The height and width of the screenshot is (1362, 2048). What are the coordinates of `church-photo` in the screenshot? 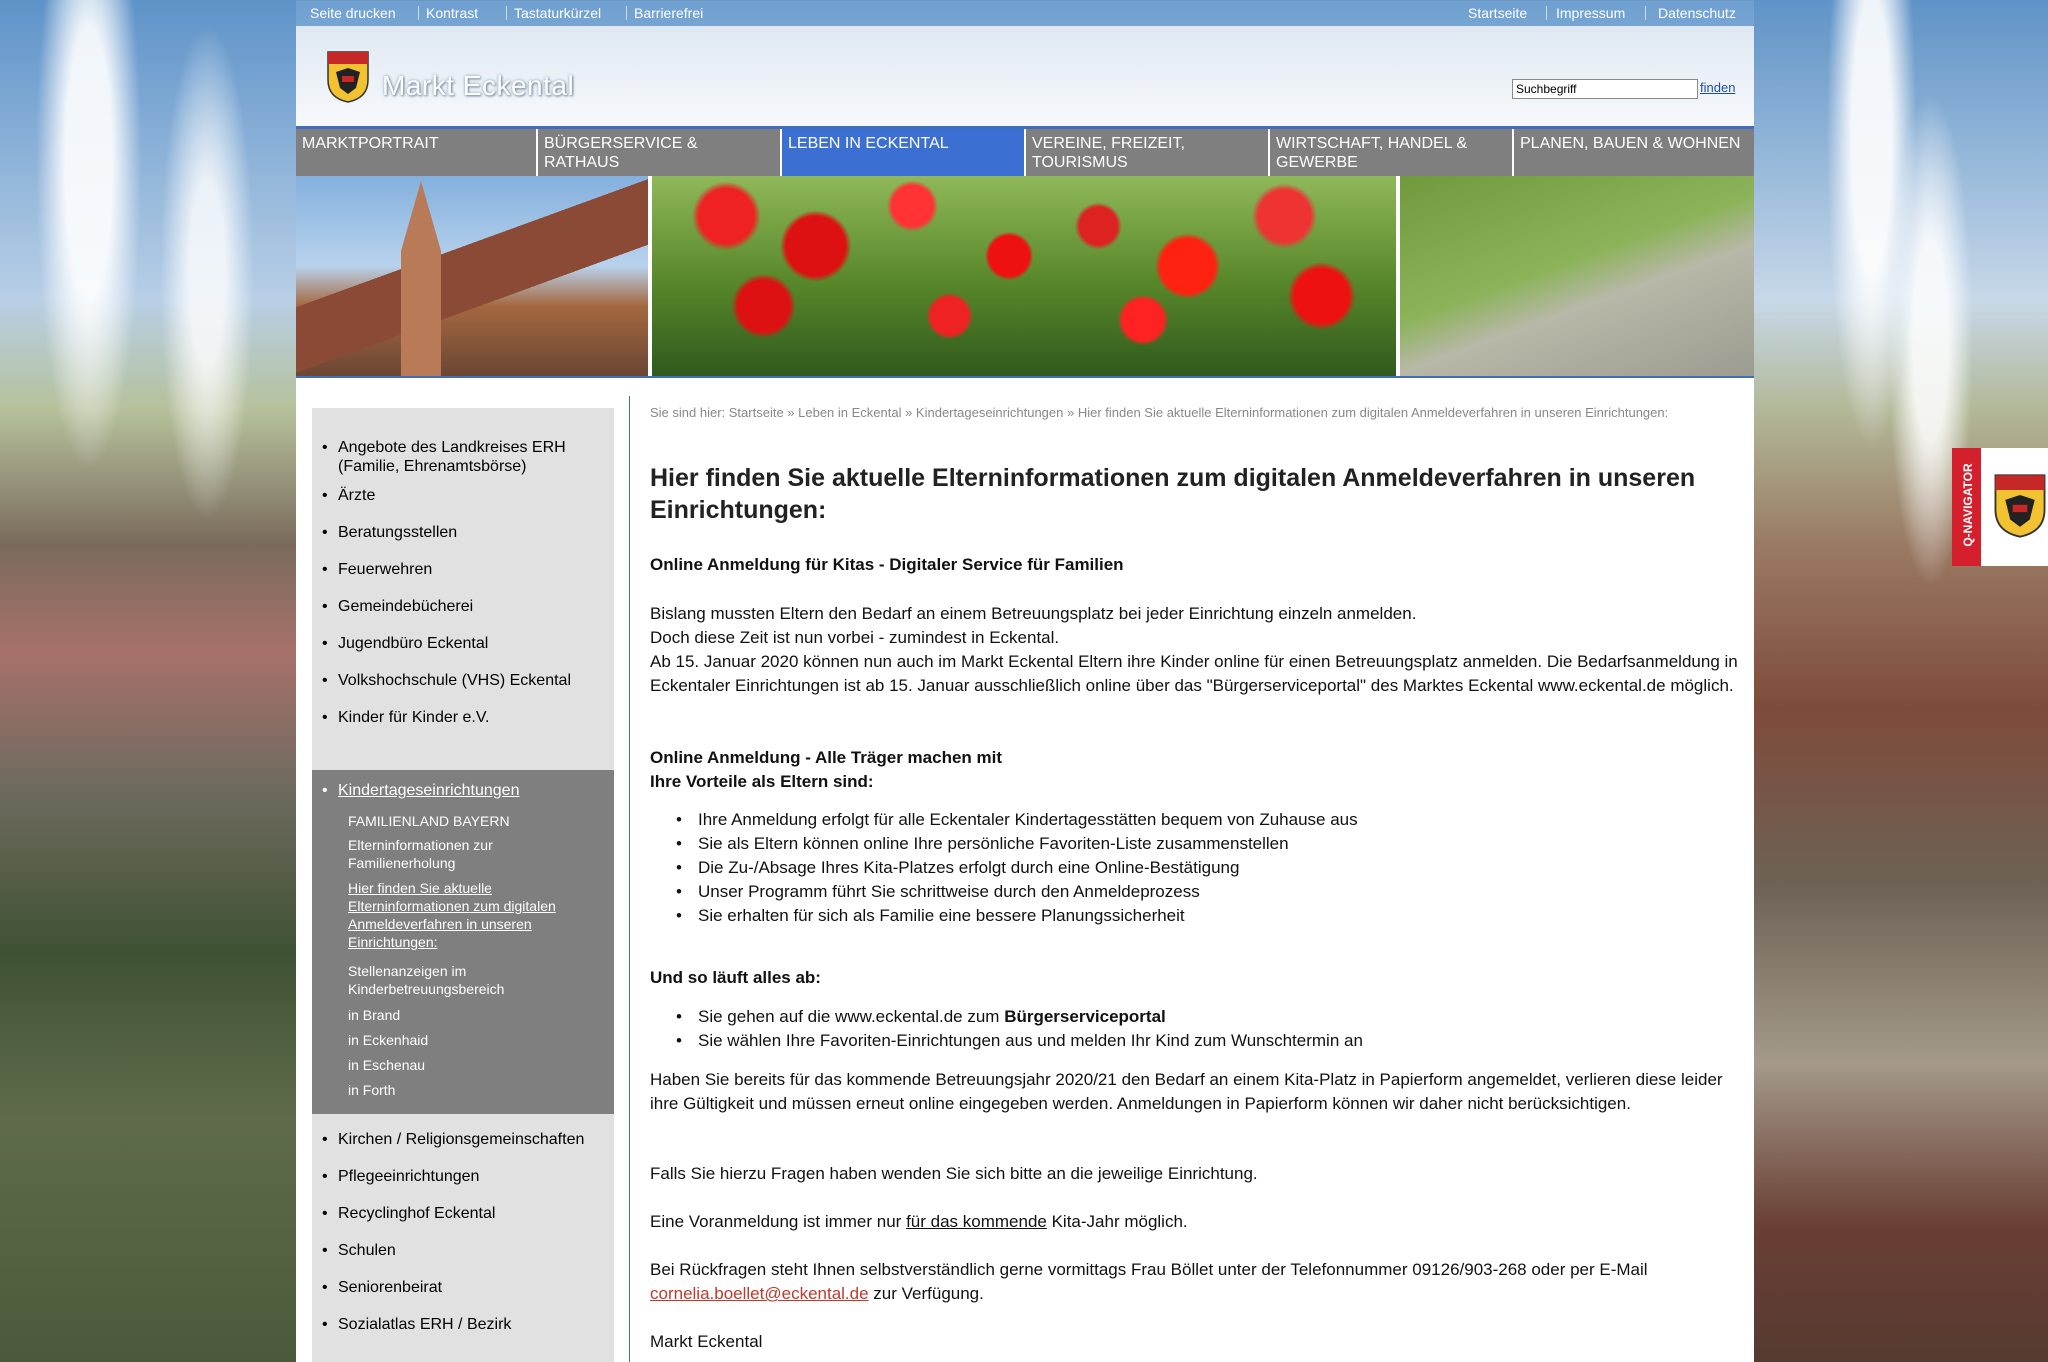 It's located at (472, 278).